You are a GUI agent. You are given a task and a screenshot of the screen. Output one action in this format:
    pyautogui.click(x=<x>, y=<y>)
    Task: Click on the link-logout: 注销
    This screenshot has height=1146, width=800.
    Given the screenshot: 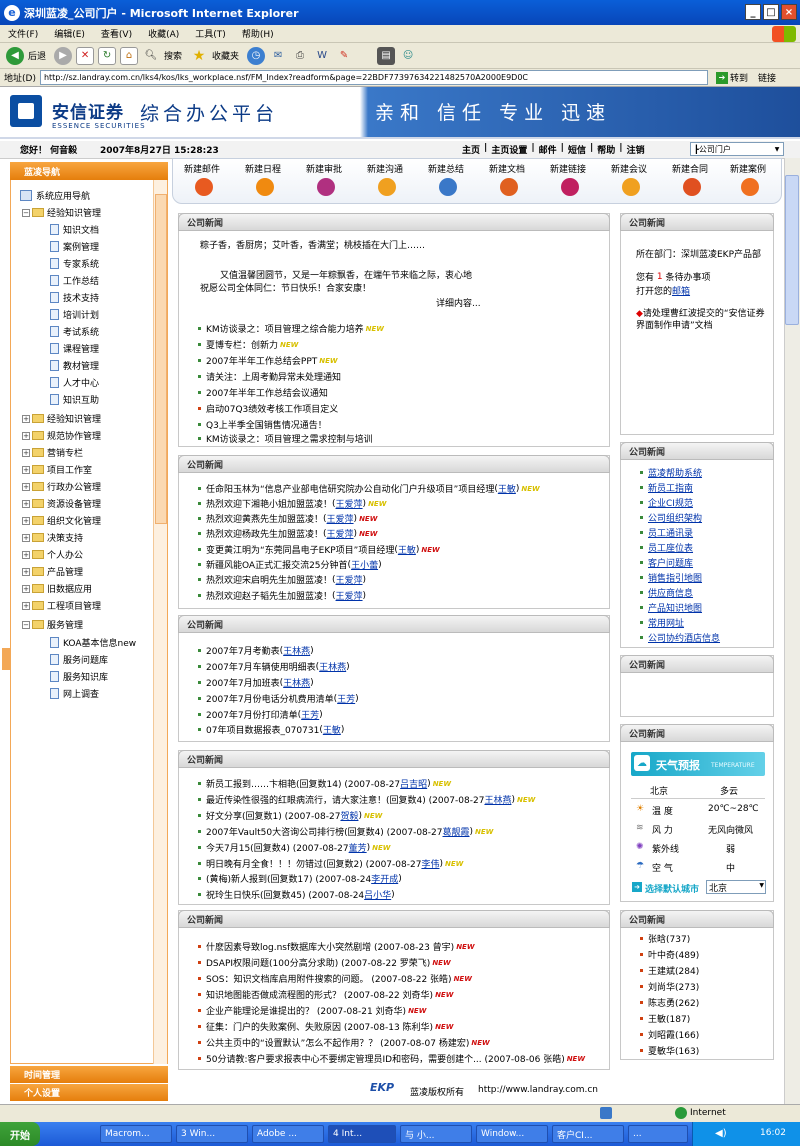 What is the action you would take?
    pyautogui.click(x=636, y=149)
    